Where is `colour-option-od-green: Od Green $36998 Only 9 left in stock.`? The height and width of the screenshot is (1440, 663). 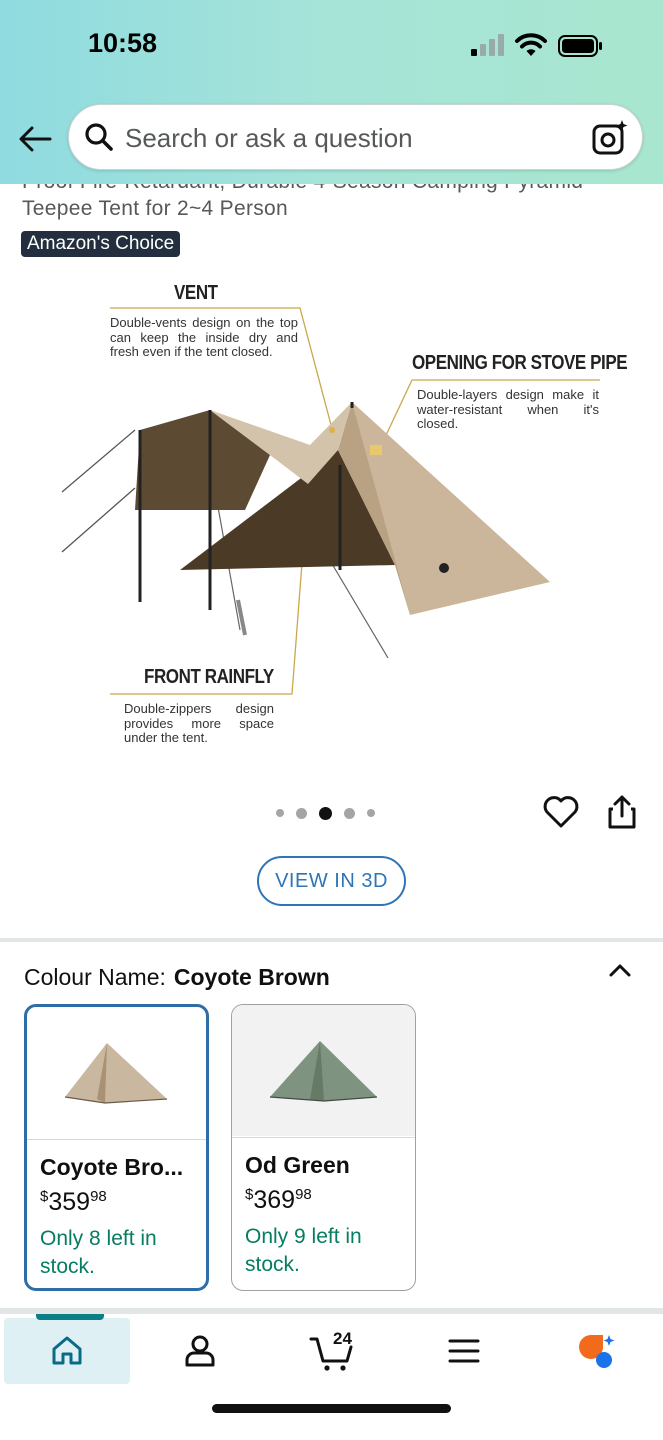 colour-option-od-green: Od Green $36998 Only 9 left in stock. is located at coordinates (323, 1147).